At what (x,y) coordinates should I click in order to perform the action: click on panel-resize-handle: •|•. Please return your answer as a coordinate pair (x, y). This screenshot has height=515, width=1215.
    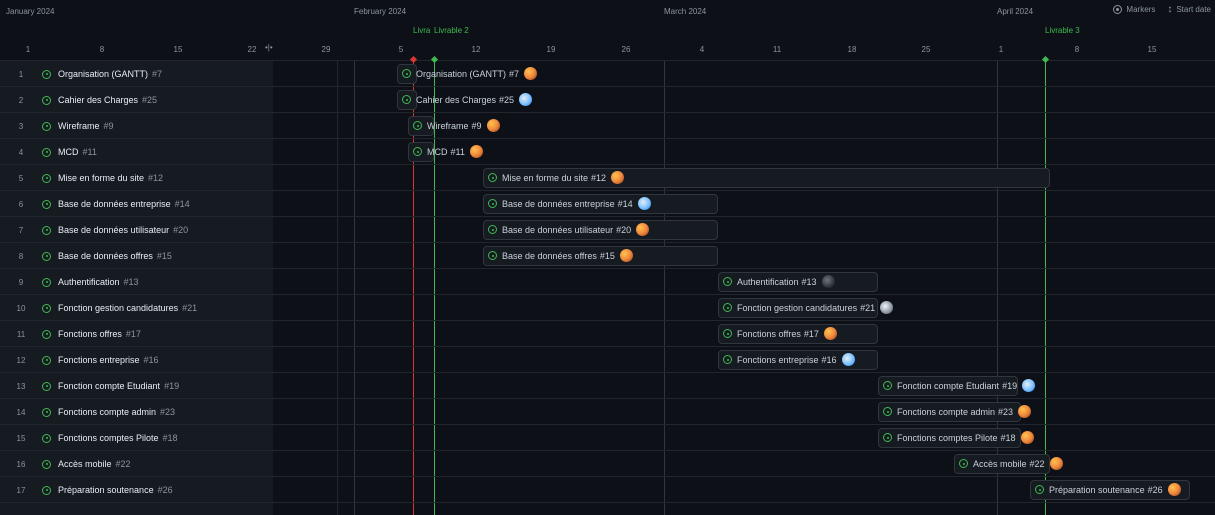
    Looking at the image, I should click on (269, 47).